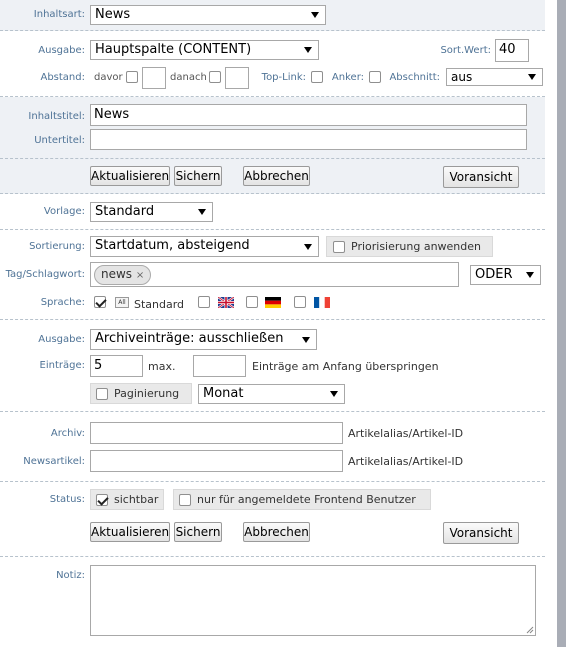 The height and width of the screenshot is (647, 566). What do you see at coordinates (494, 274) in the screenshot?
I see `tag-mode-value: ODER` at bounding box center [494, 274].